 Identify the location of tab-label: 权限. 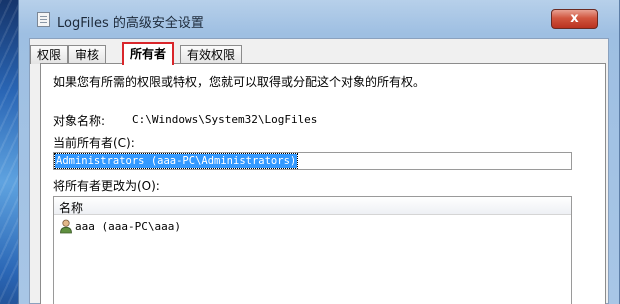
(49, 55).